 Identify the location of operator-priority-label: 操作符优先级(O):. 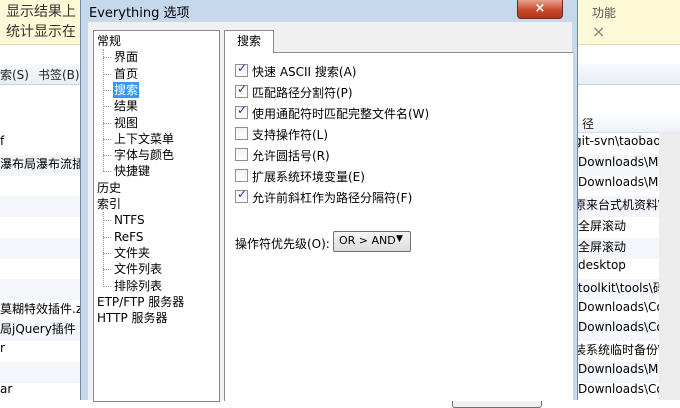
(282, 244).